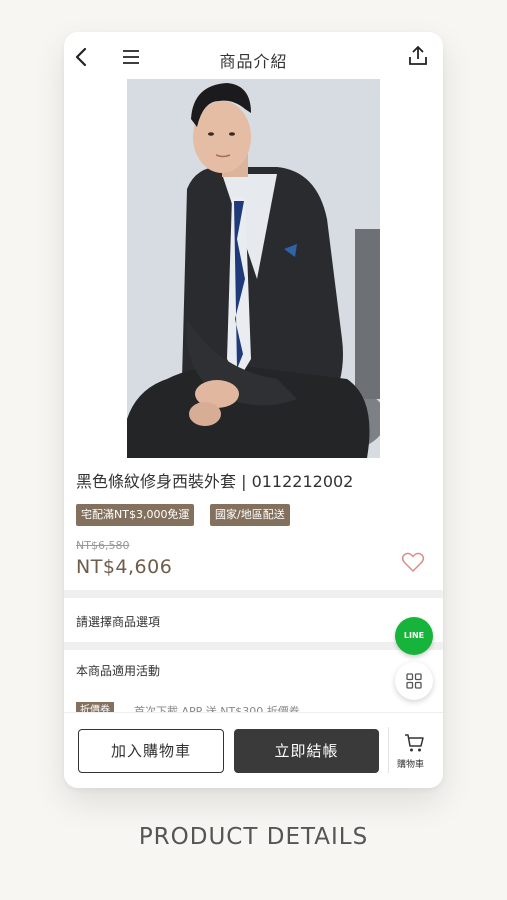 The image size is (507, 900). I want to click on activities-heading: 本商品適用活動, so click(118, 671).